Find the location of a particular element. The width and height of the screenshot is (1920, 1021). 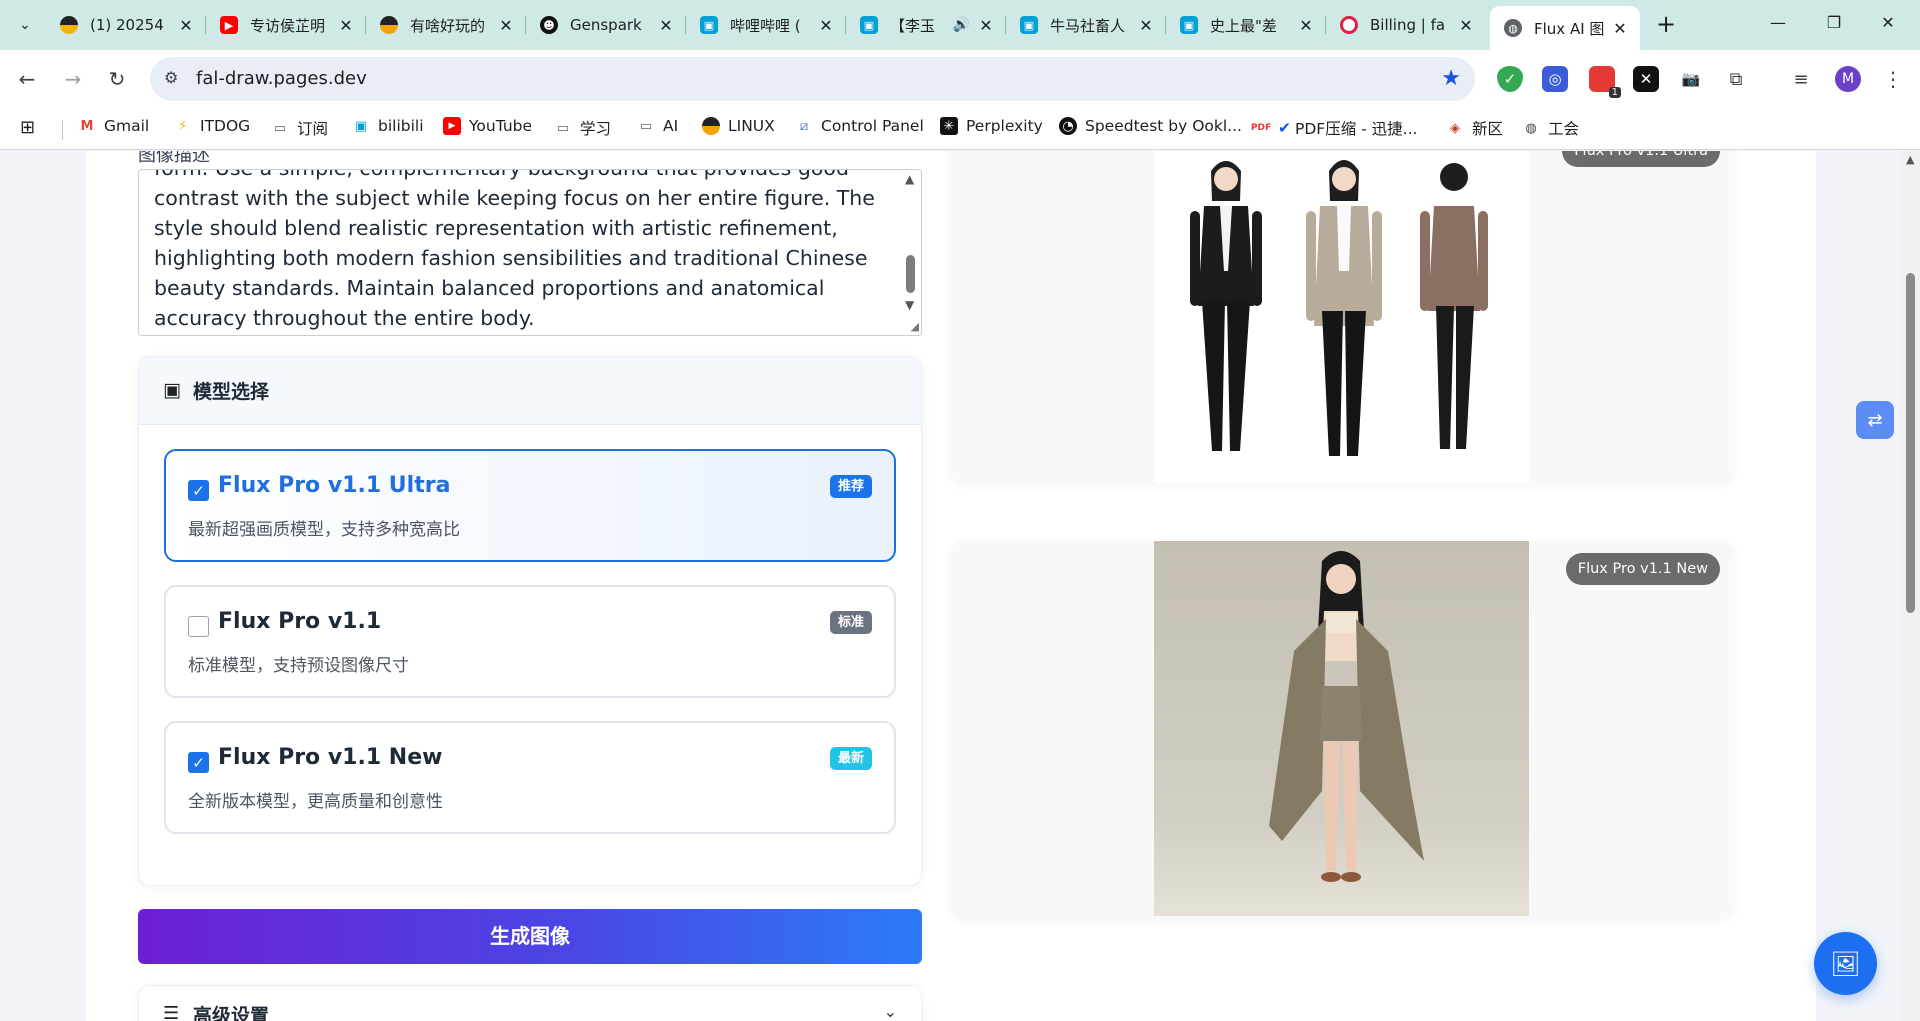

perplexity-icon: ✳ is located at coordinates (949, 126).